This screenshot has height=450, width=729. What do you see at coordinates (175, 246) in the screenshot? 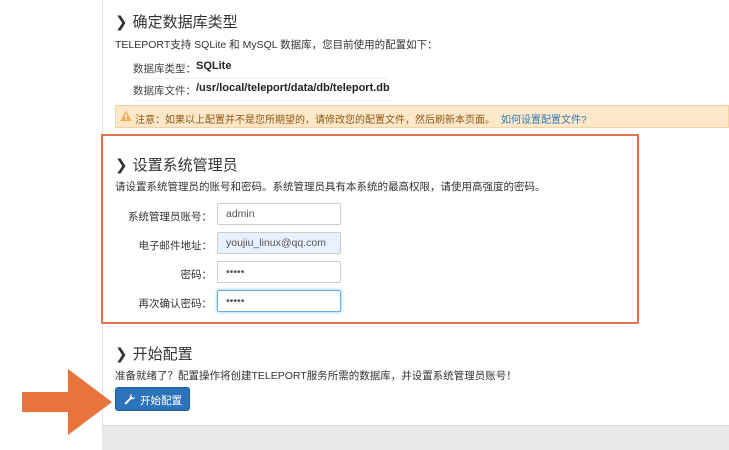
I see `email-label: 电子邮件地址：` at bounding box center [175, 246].